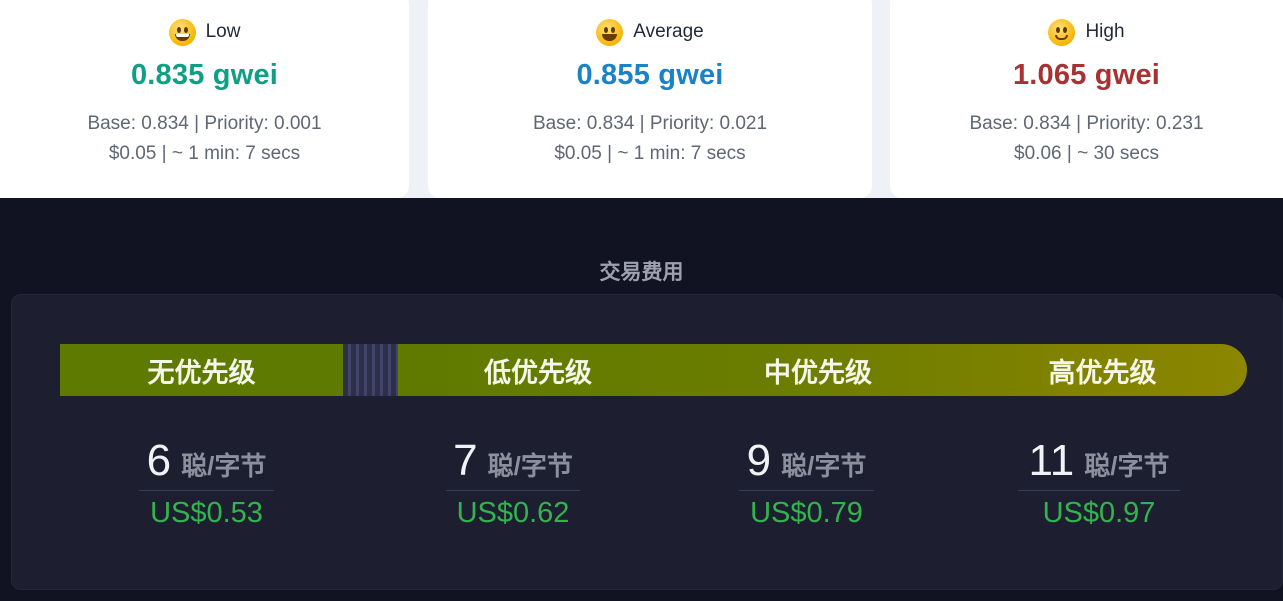  Describe the element at coordinates (641, 272) in the screenshot. I see `fee-panel-title: 交易费用` at that location.